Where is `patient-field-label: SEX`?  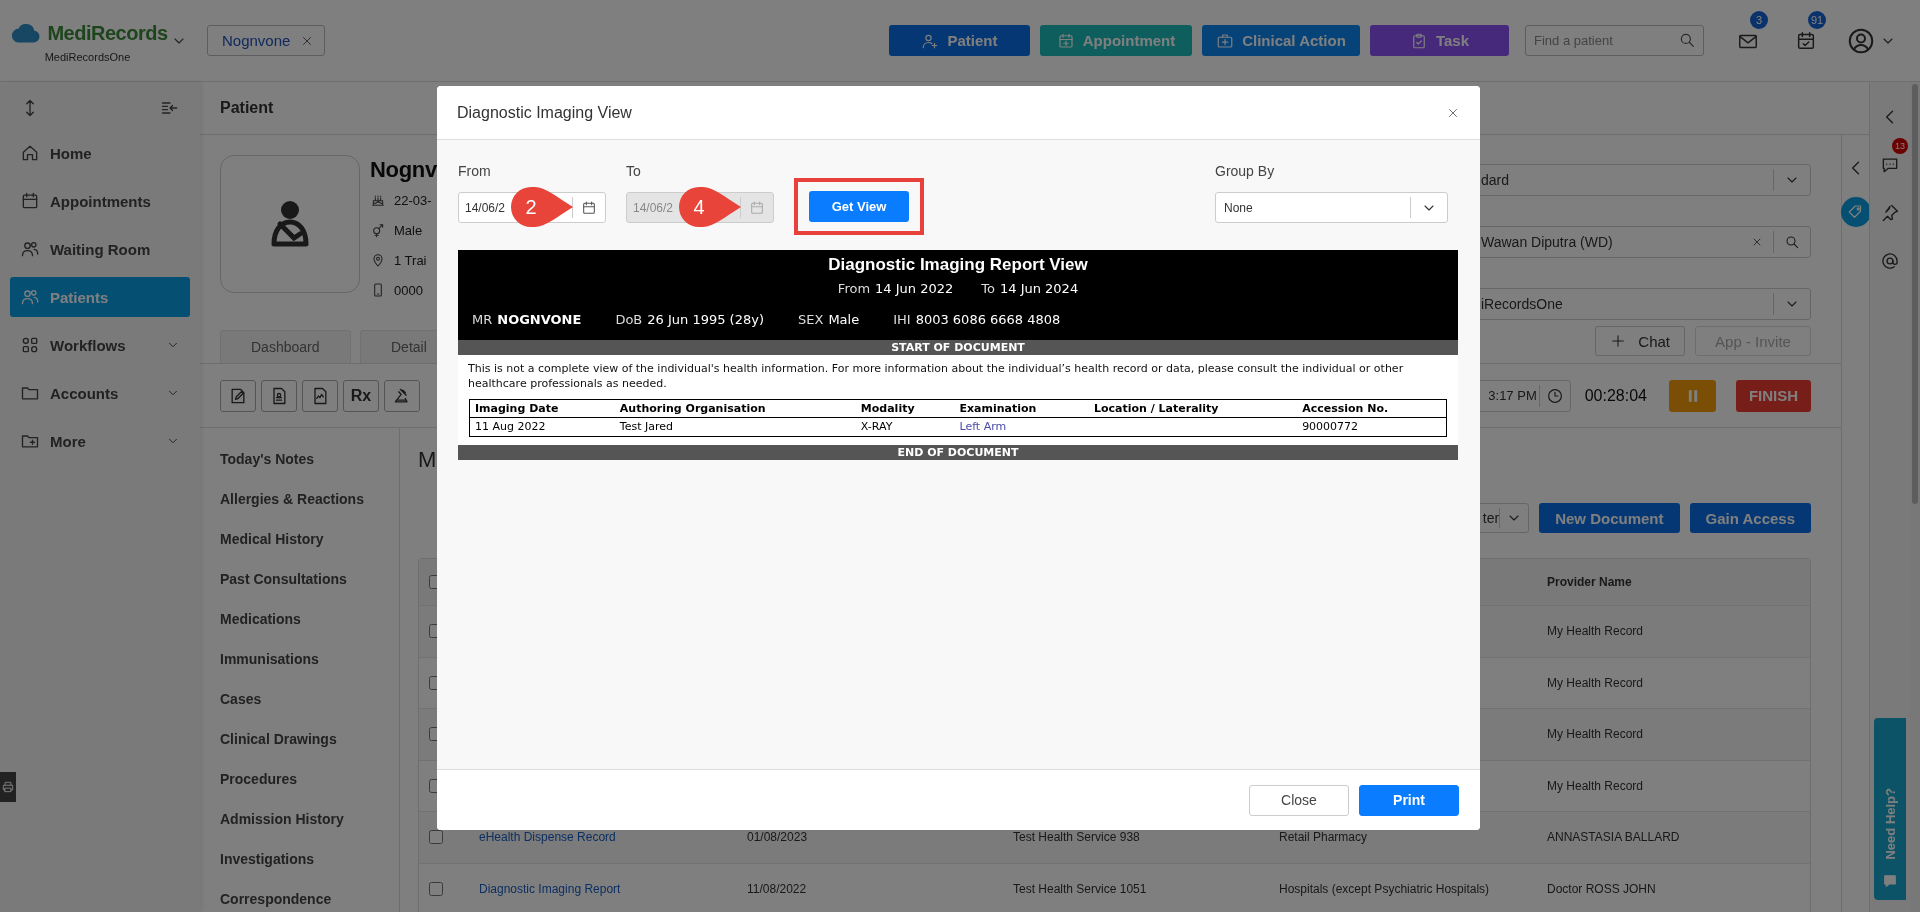
patient-field-label: SEX is located at coordinates (811, 319).